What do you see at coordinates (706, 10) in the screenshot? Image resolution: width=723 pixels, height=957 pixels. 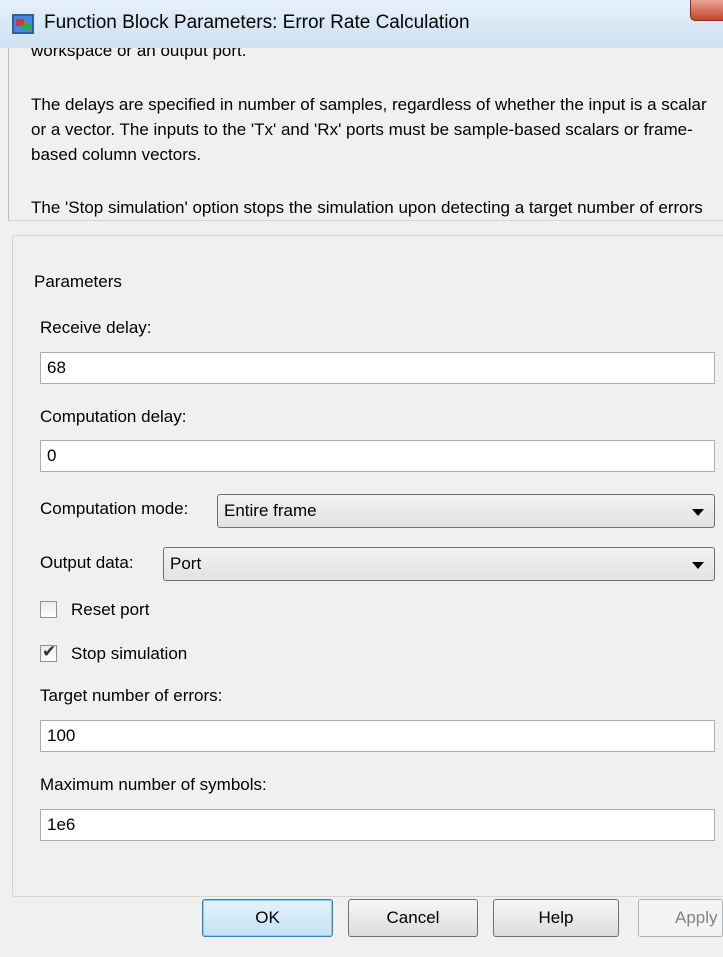 I see `close-button` at bounding box center [706, 10].